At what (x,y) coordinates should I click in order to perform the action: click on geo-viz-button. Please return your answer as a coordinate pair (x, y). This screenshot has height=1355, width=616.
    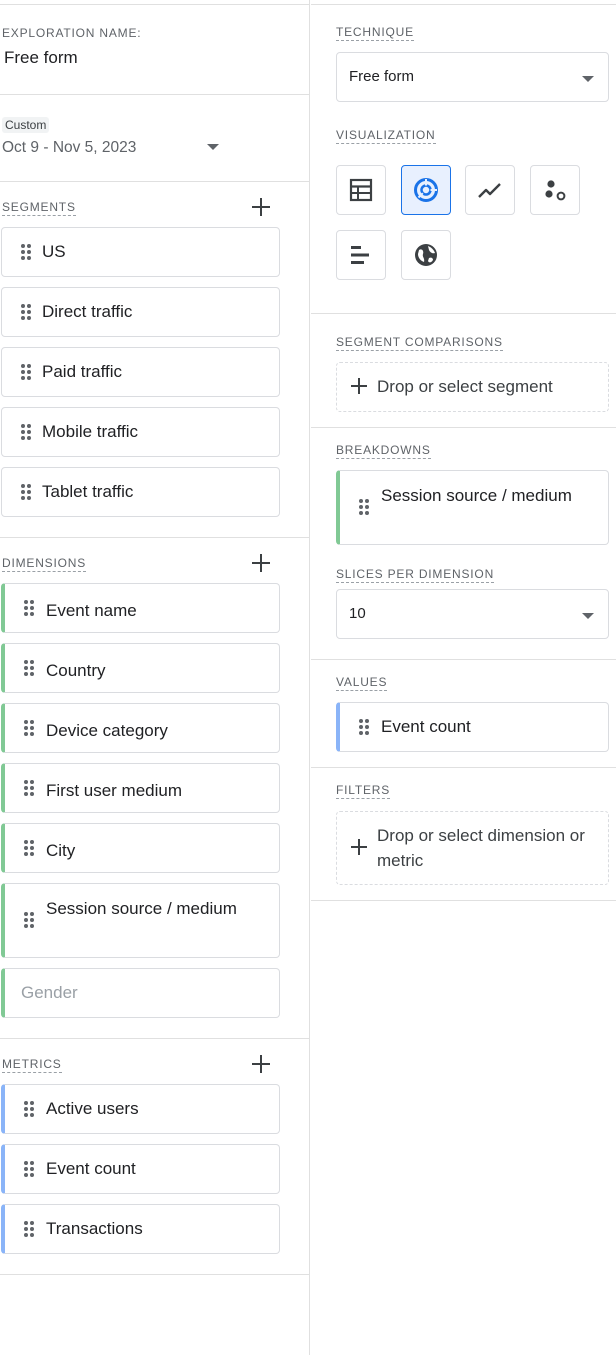
    Looking at the image, I should click on (426, 255).